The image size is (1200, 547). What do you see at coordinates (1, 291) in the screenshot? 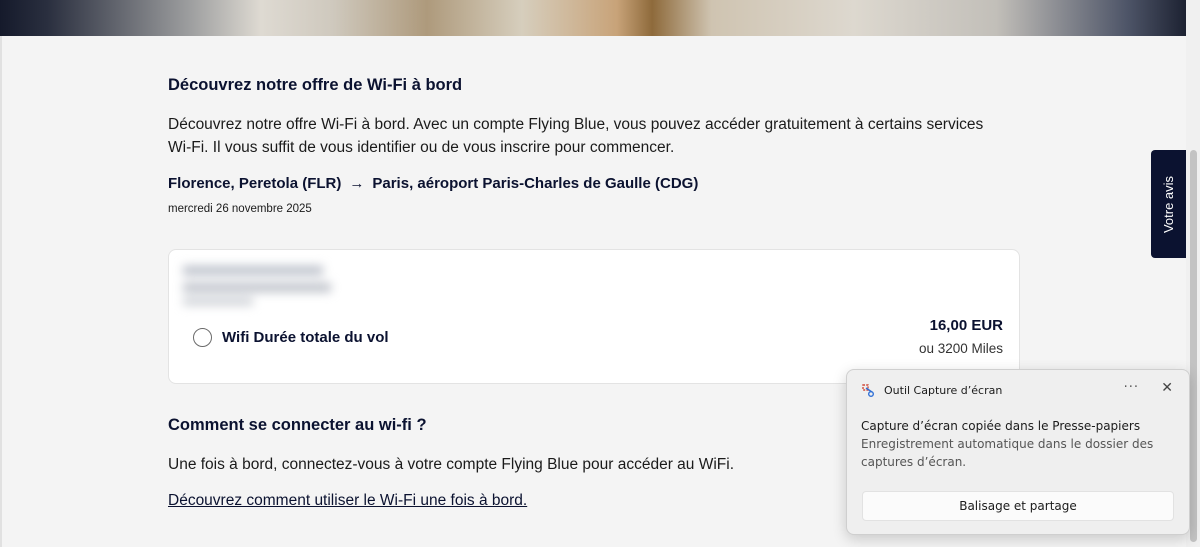
I see `page-edge` at bounding box center [1, 291].